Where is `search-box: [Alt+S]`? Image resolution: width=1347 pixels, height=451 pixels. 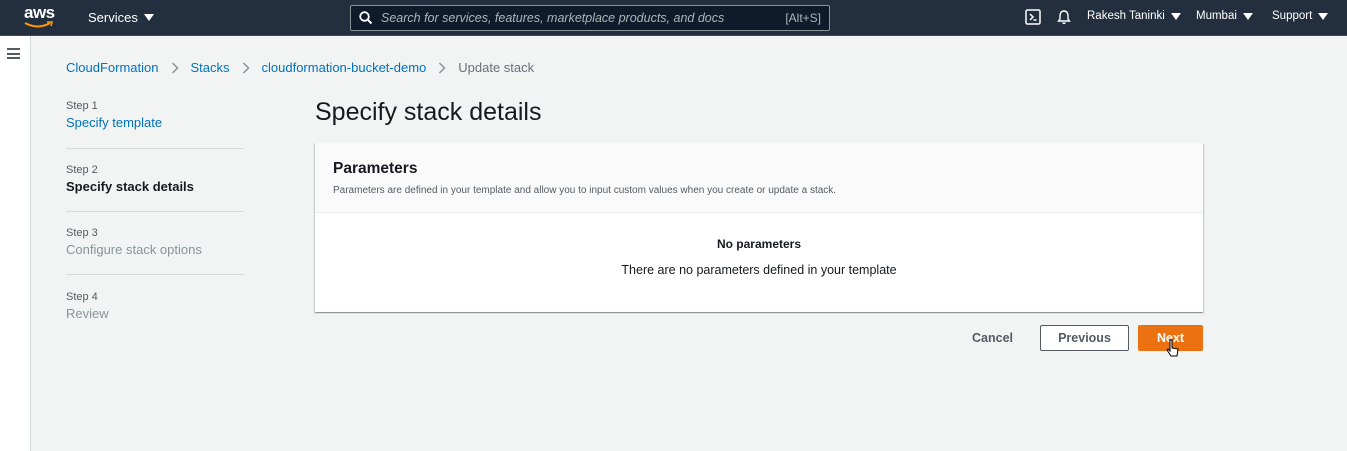 search-box: [Alt+S] is located at coordinates (590, 18).